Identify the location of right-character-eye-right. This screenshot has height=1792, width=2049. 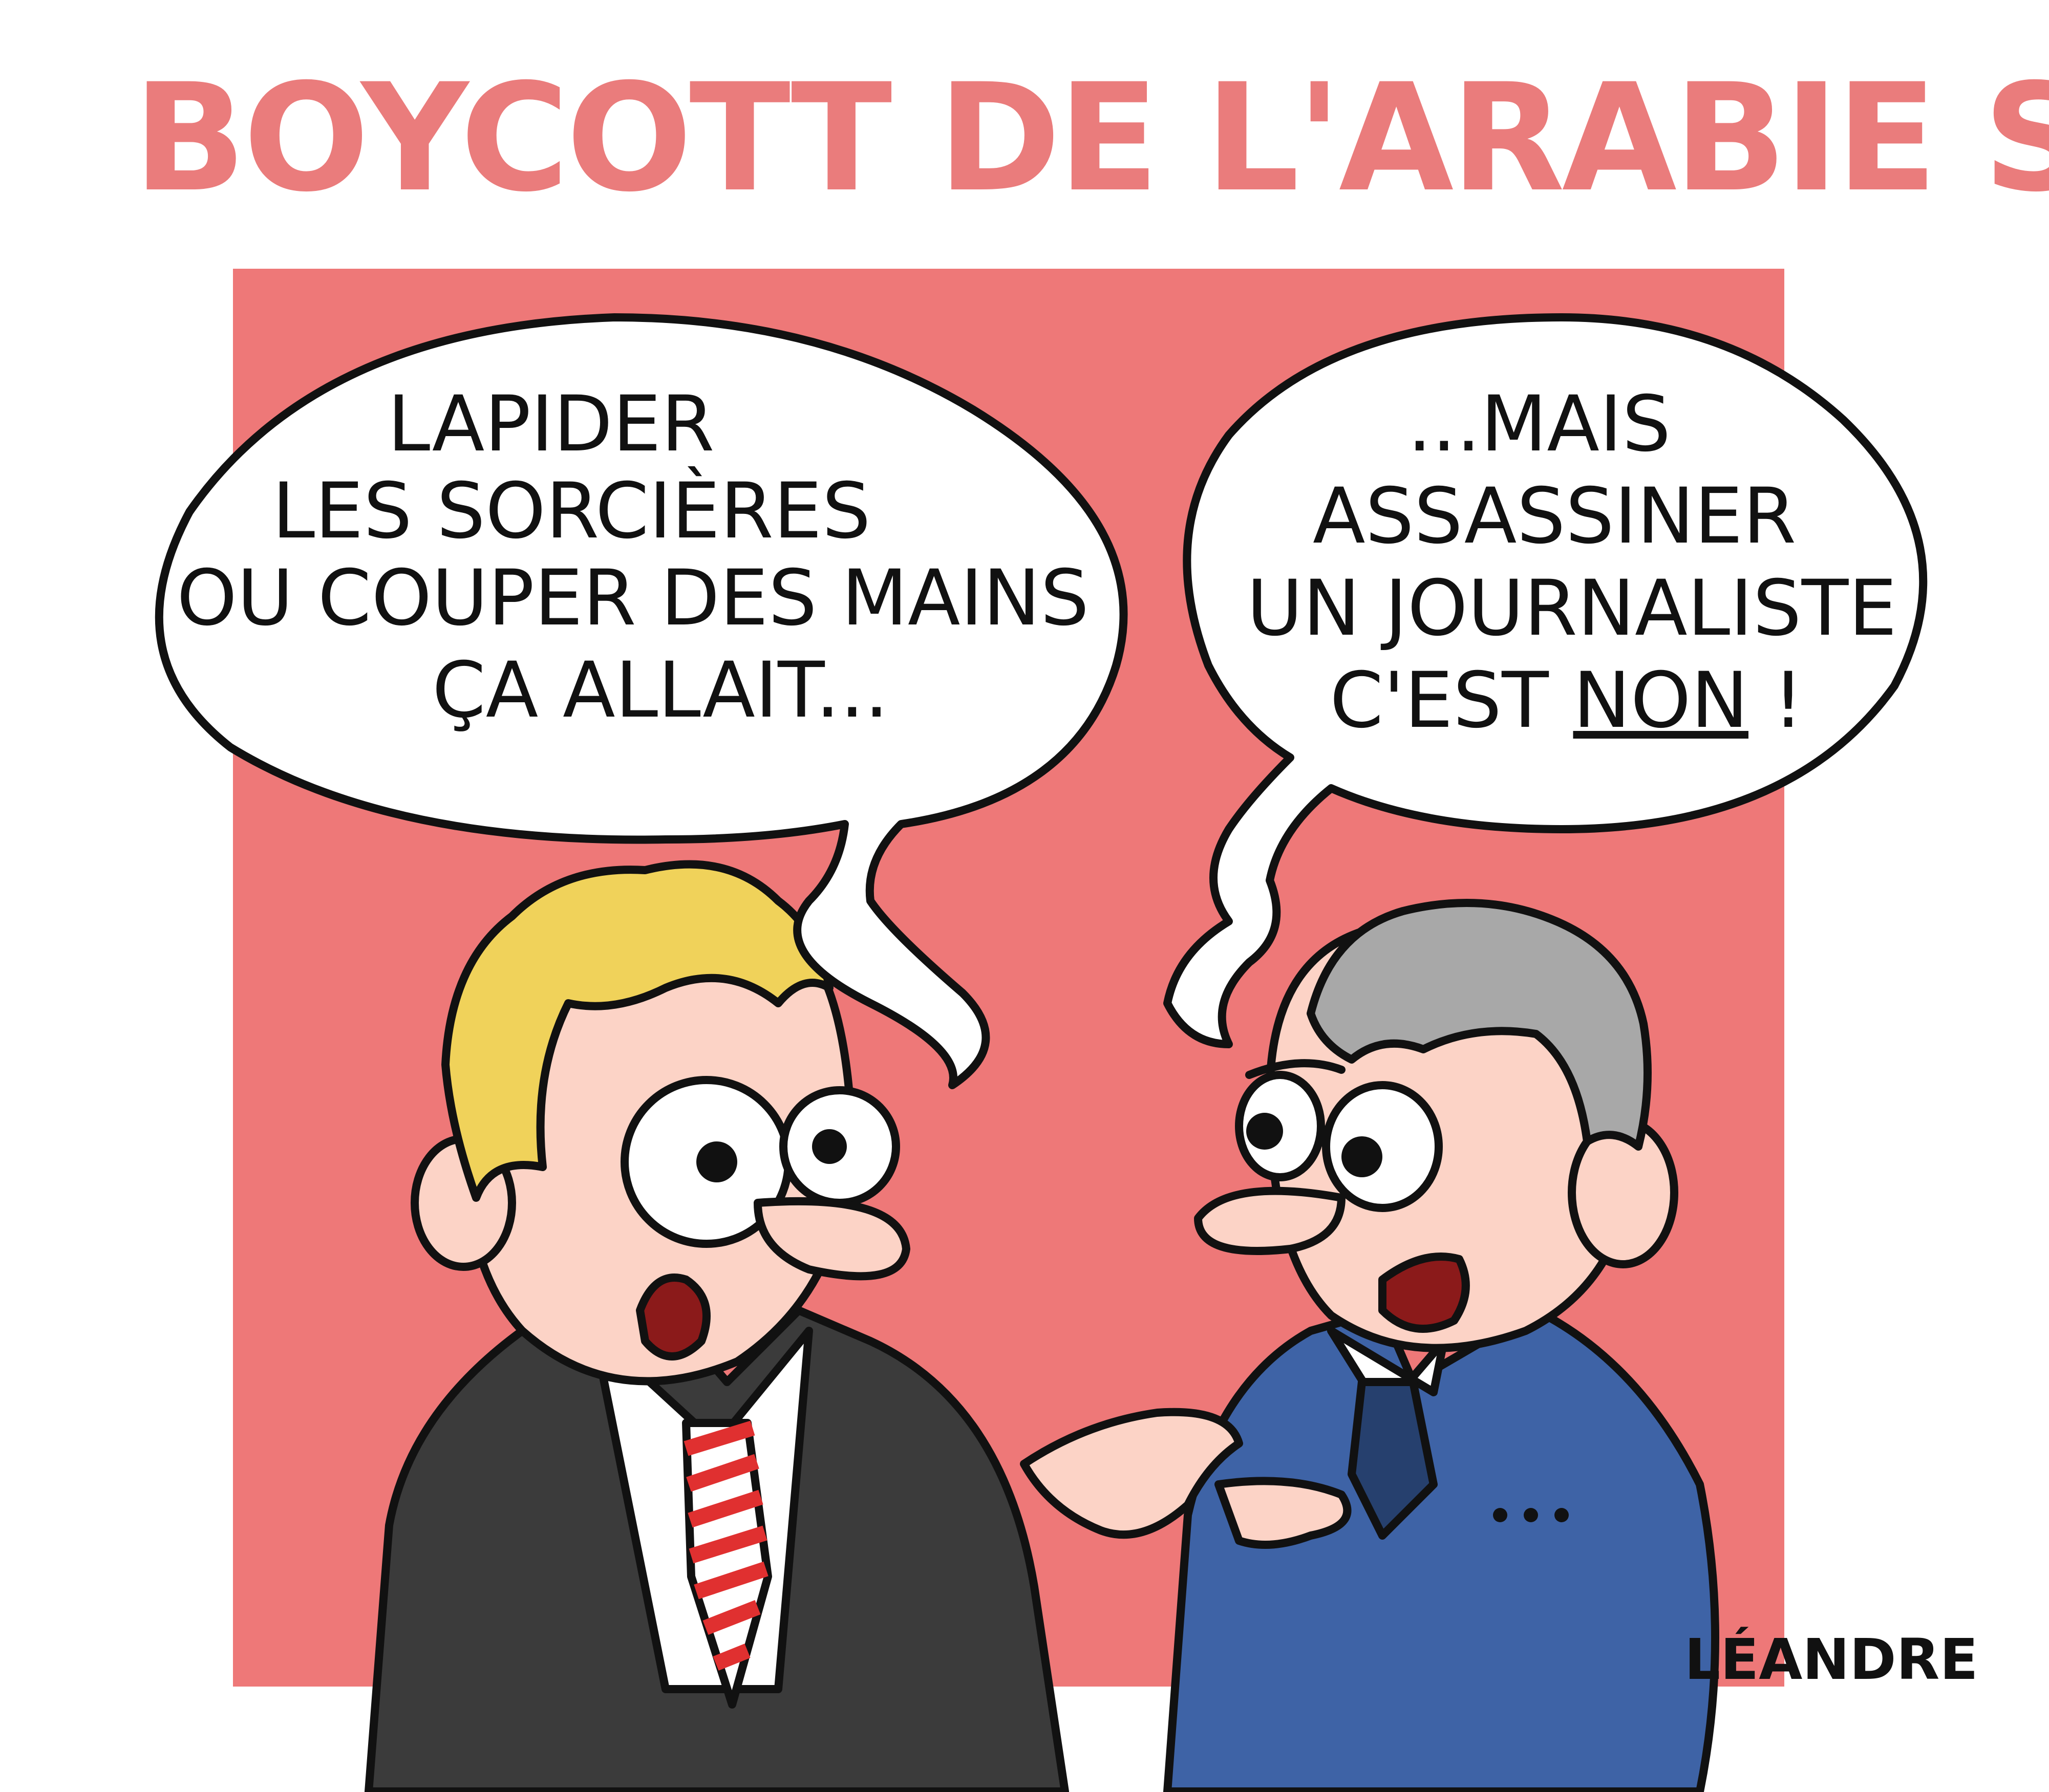
(1382, 1147).